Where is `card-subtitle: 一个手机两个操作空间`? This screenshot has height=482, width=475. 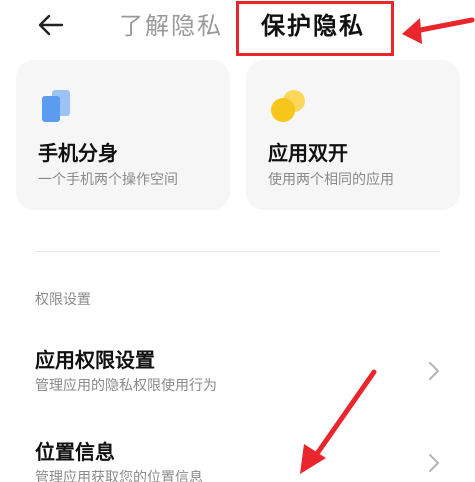 card-subtitle: 一个手机两个操作空间 is located at coordinates (108, 180).